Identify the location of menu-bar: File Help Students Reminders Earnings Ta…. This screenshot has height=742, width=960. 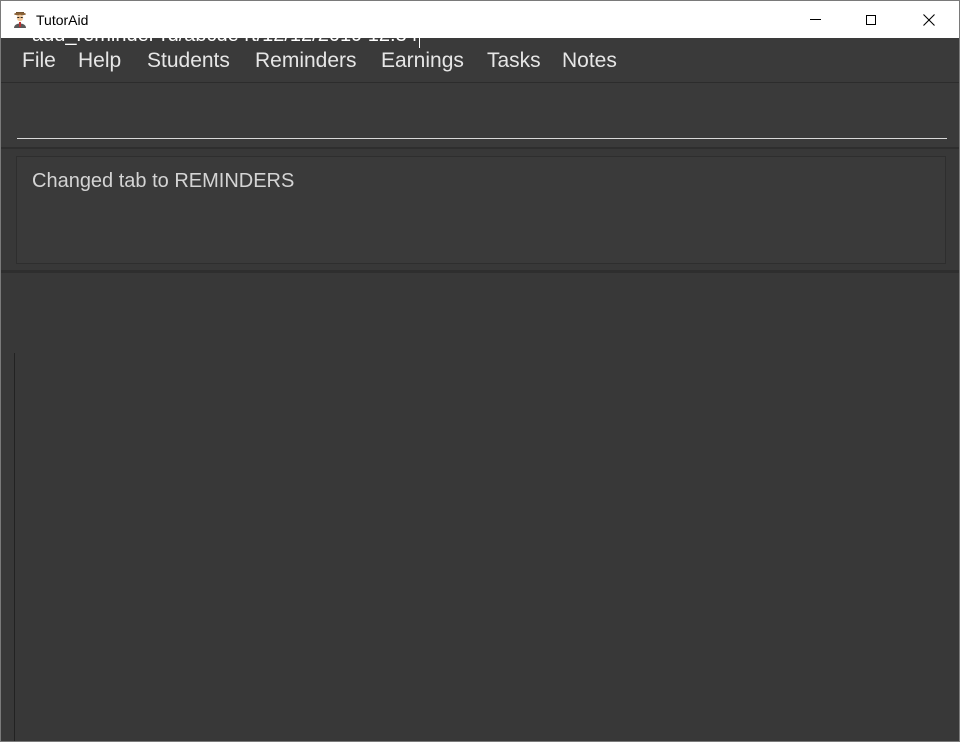
(480, 60).